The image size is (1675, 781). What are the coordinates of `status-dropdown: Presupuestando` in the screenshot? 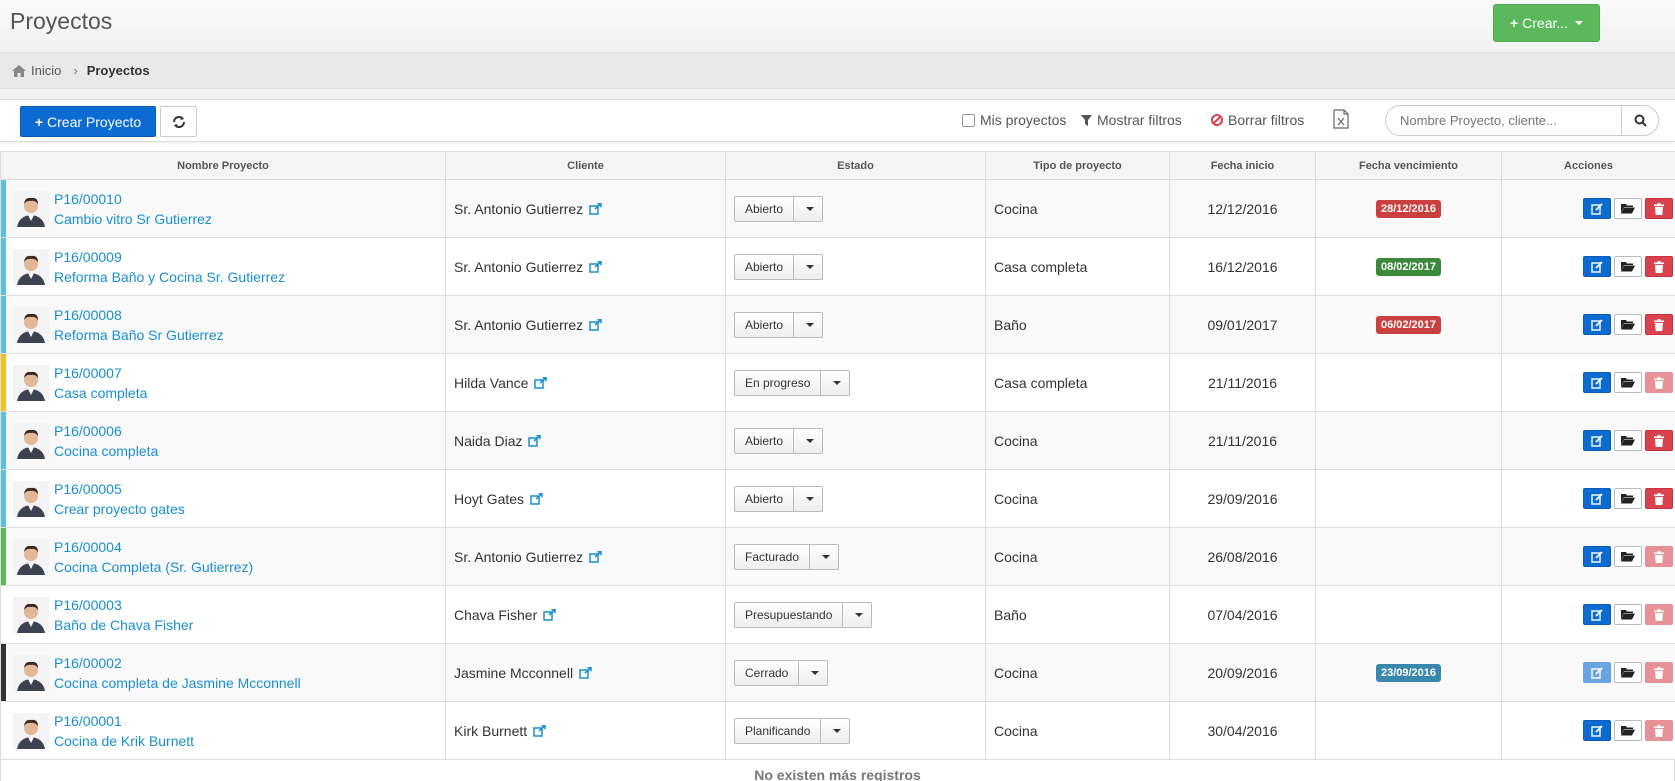 It's located at (803, 614).